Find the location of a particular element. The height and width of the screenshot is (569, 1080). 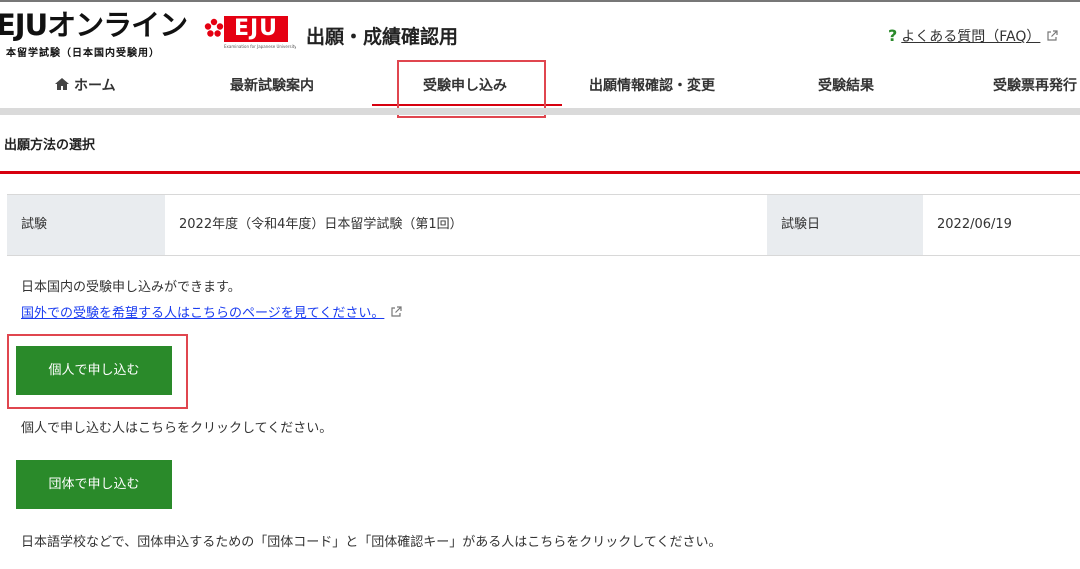

exam-date-value: 2022/06/19 is located at coordinates (974, 224).